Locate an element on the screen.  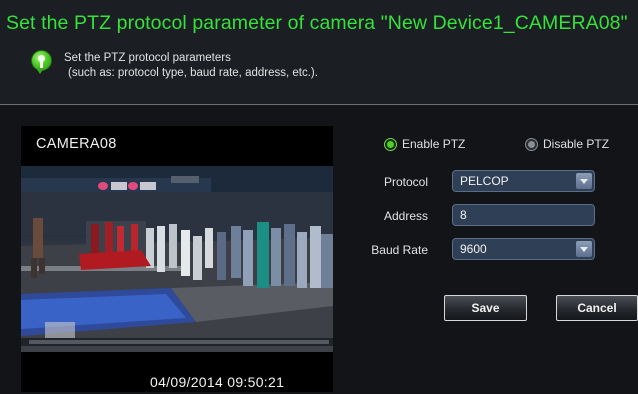
baud-rate-value: 9600 is located at coordinates (473, 249).